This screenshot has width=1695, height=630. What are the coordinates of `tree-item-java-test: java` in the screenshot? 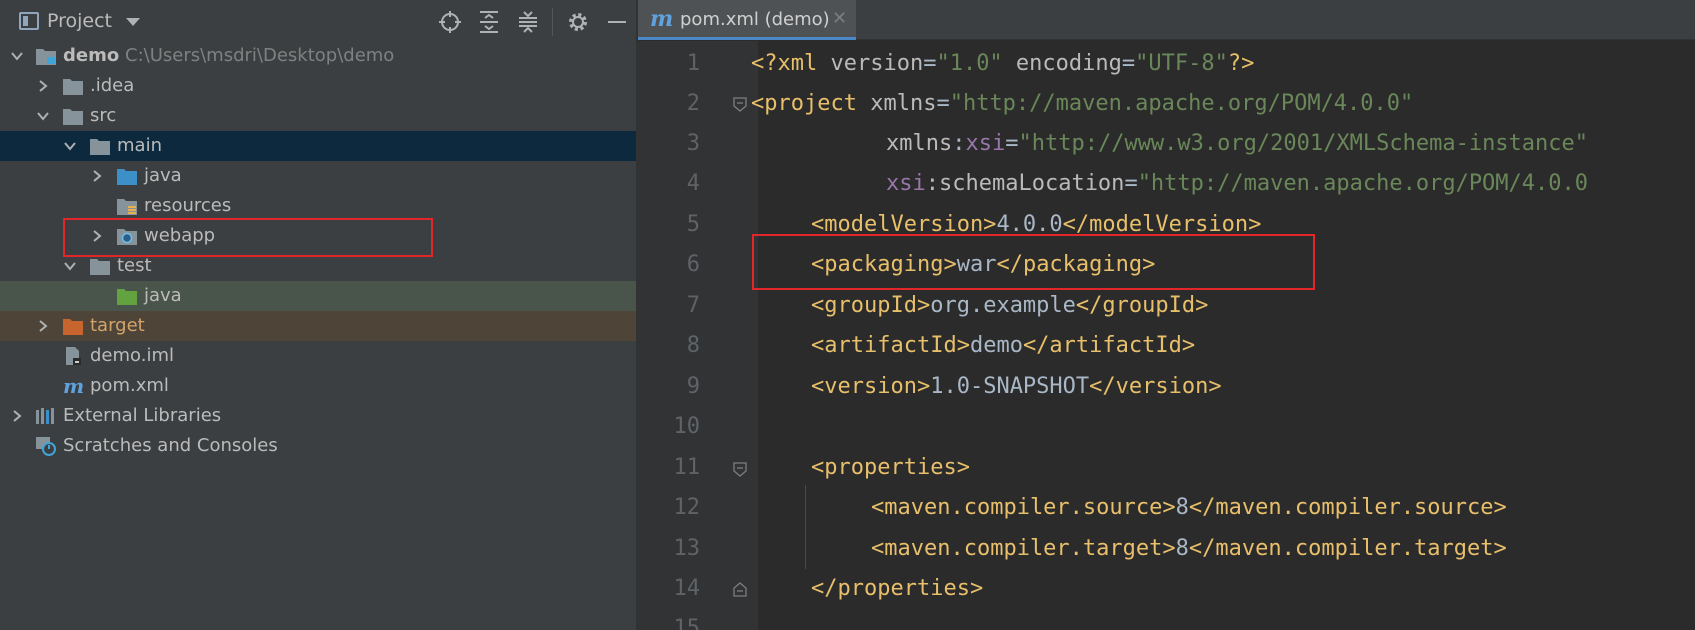 It's located at (318, 296).